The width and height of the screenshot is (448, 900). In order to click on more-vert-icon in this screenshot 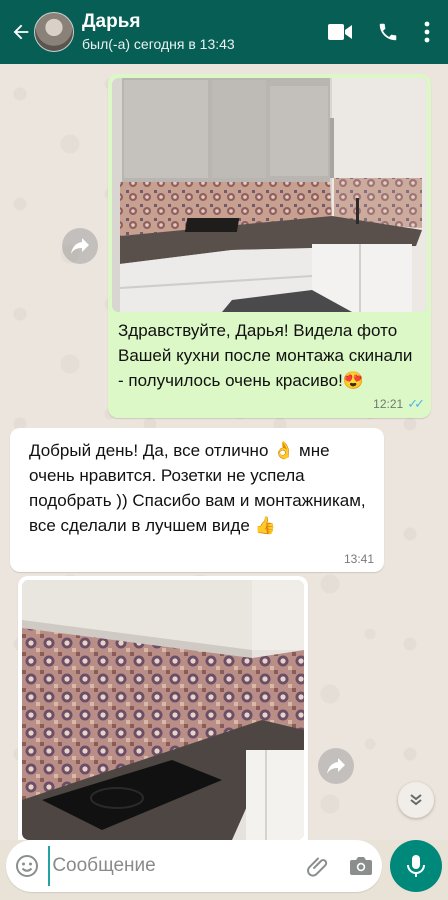, I will do `click(427, 32)`.